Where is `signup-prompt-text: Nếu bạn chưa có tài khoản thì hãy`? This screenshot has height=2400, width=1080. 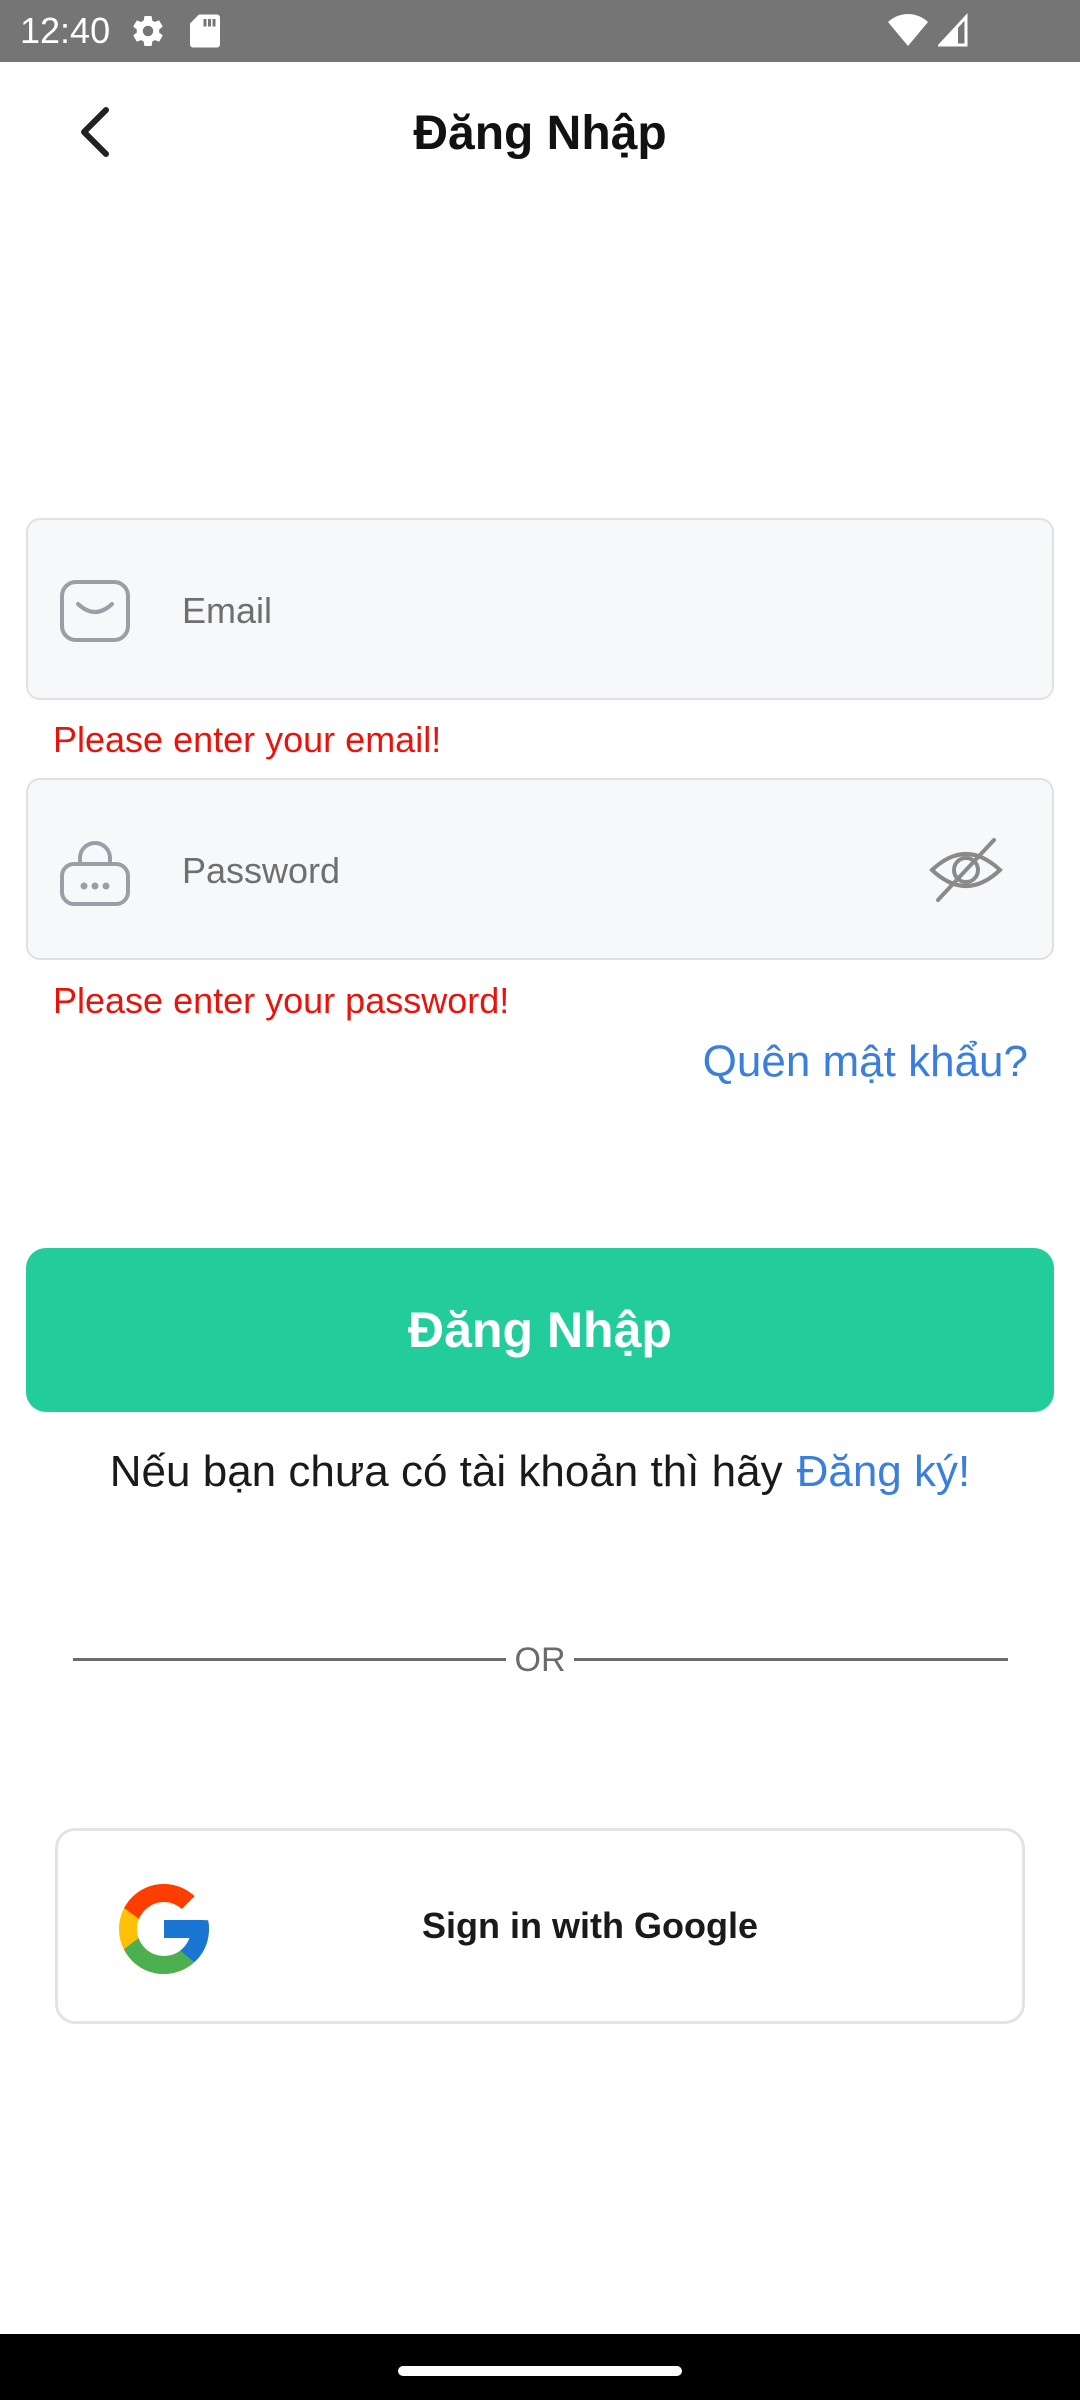 signup-prompt-text: Nếu bạn chưa có tài khoản thì hãy is located at coordinates (446, 1471).